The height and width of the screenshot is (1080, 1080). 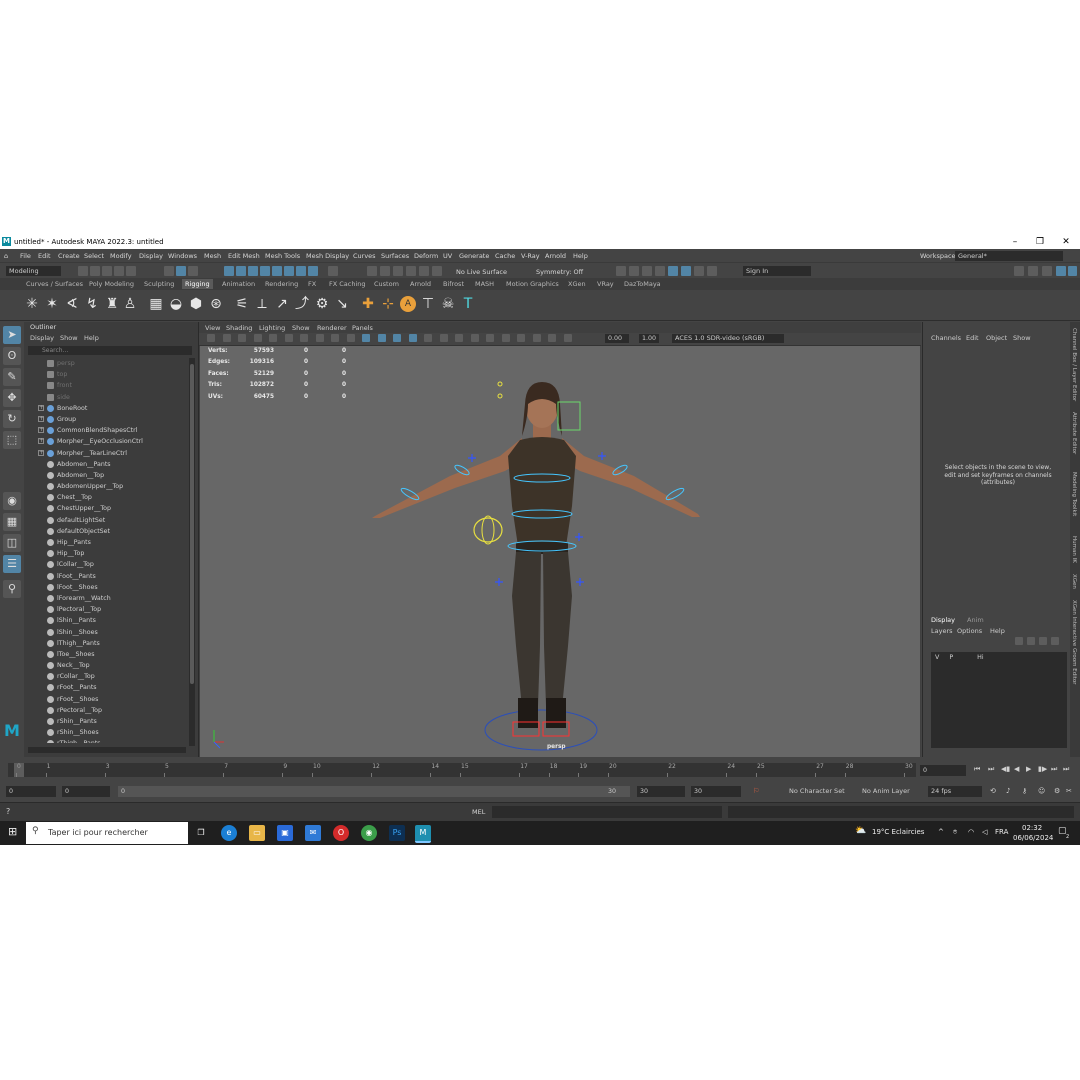 What do you see at coordinates (955, 791) in the screenshot?
I see `fps-dropdown: 24 fps` at bounding box center [955, 791].